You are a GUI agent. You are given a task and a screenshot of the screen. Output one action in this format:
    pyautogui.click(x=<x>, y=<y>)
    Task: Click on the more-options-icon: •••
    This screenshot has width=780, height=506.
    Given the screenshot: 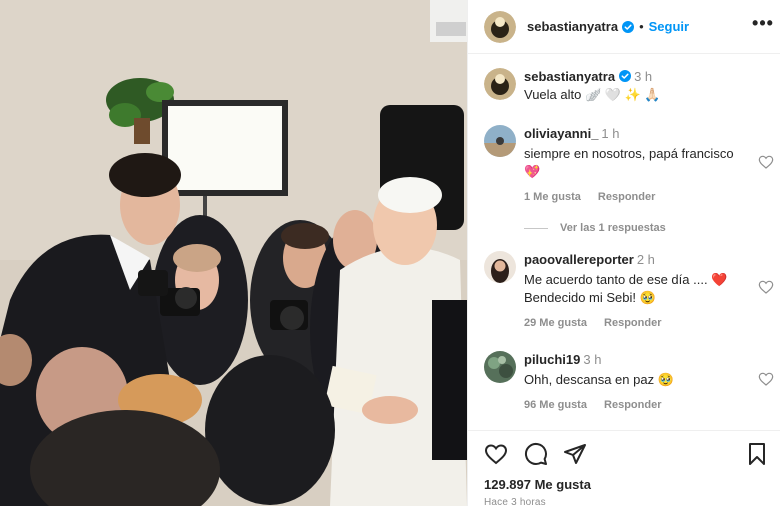 What is the action you would take?
    pyautogui.click(x=763, y=23)
    